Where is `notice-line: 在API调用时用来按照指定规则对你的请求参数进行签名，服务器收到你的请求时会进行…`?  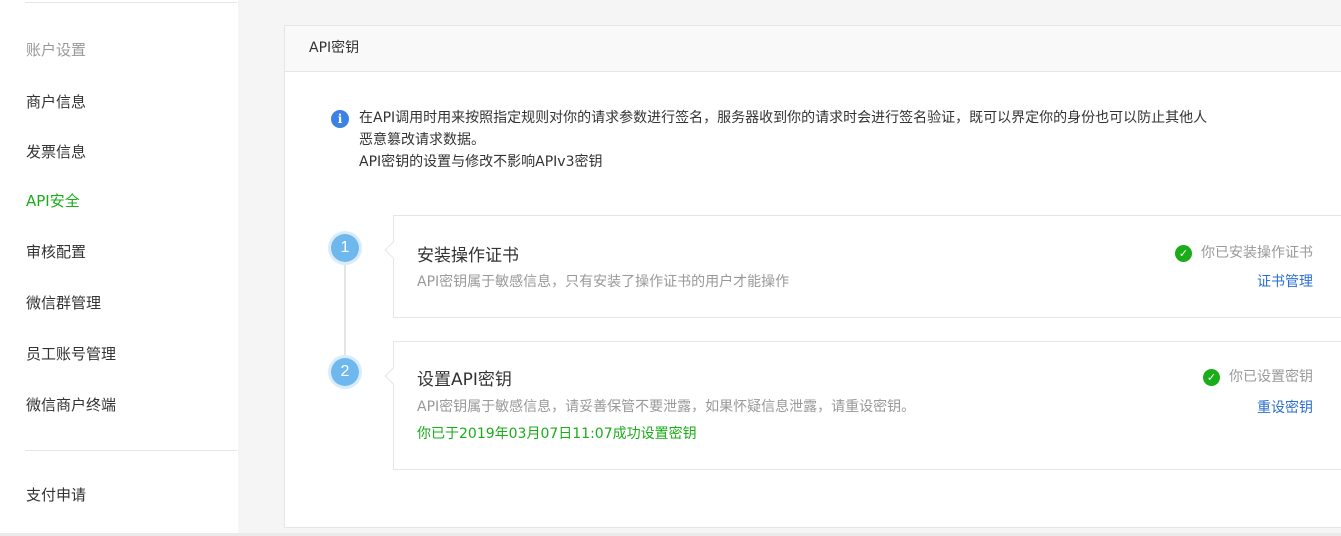 notice-line: 在API调用时用来按照指定规则对你的请求参数进行签名，服务器收到你的请求时会进行… is located at coordinates (783, 118).